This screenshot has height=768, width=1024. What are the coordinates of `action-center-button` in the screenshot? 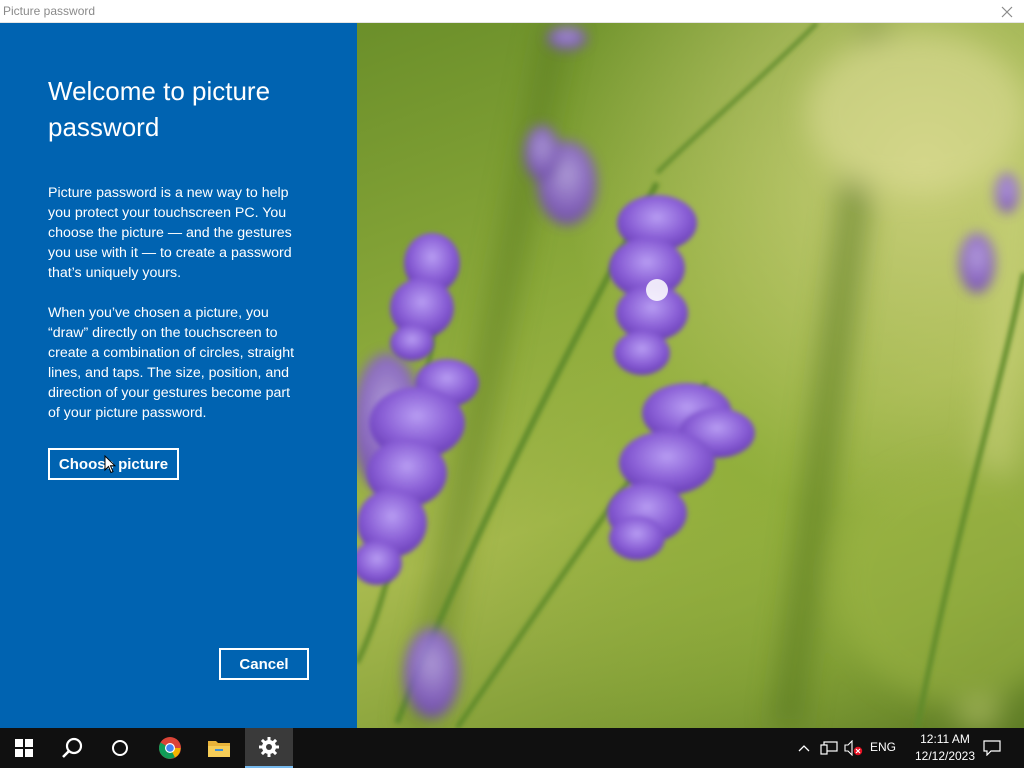 It's located at (992, 748).